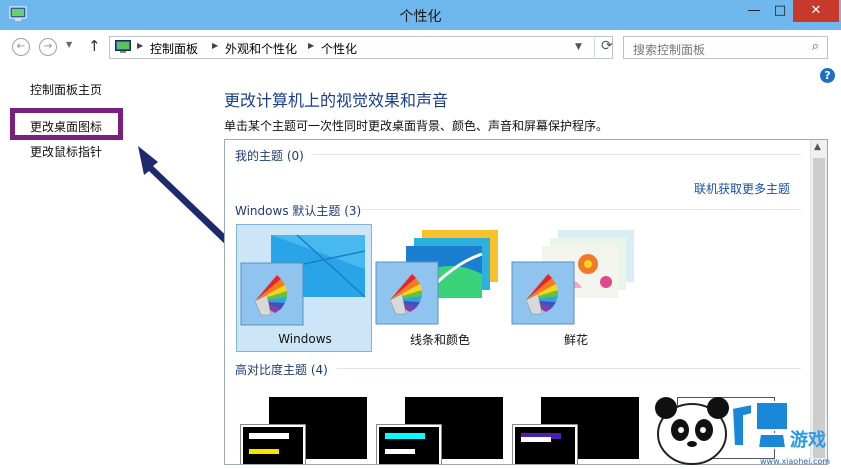  I want to click on refresh-icon: ⟳, so click(603, 47).